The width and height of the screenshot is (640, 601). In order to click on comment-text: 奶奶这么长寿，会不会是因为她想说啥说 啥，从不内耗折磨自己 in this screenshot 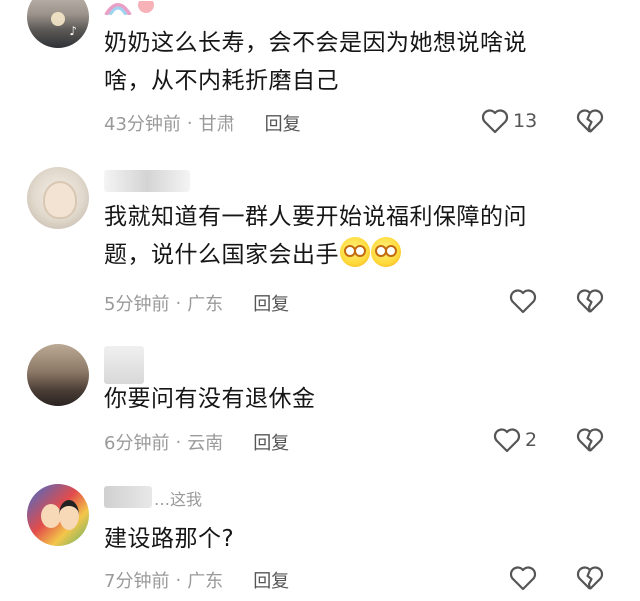, I will do `click(315, 62)`.